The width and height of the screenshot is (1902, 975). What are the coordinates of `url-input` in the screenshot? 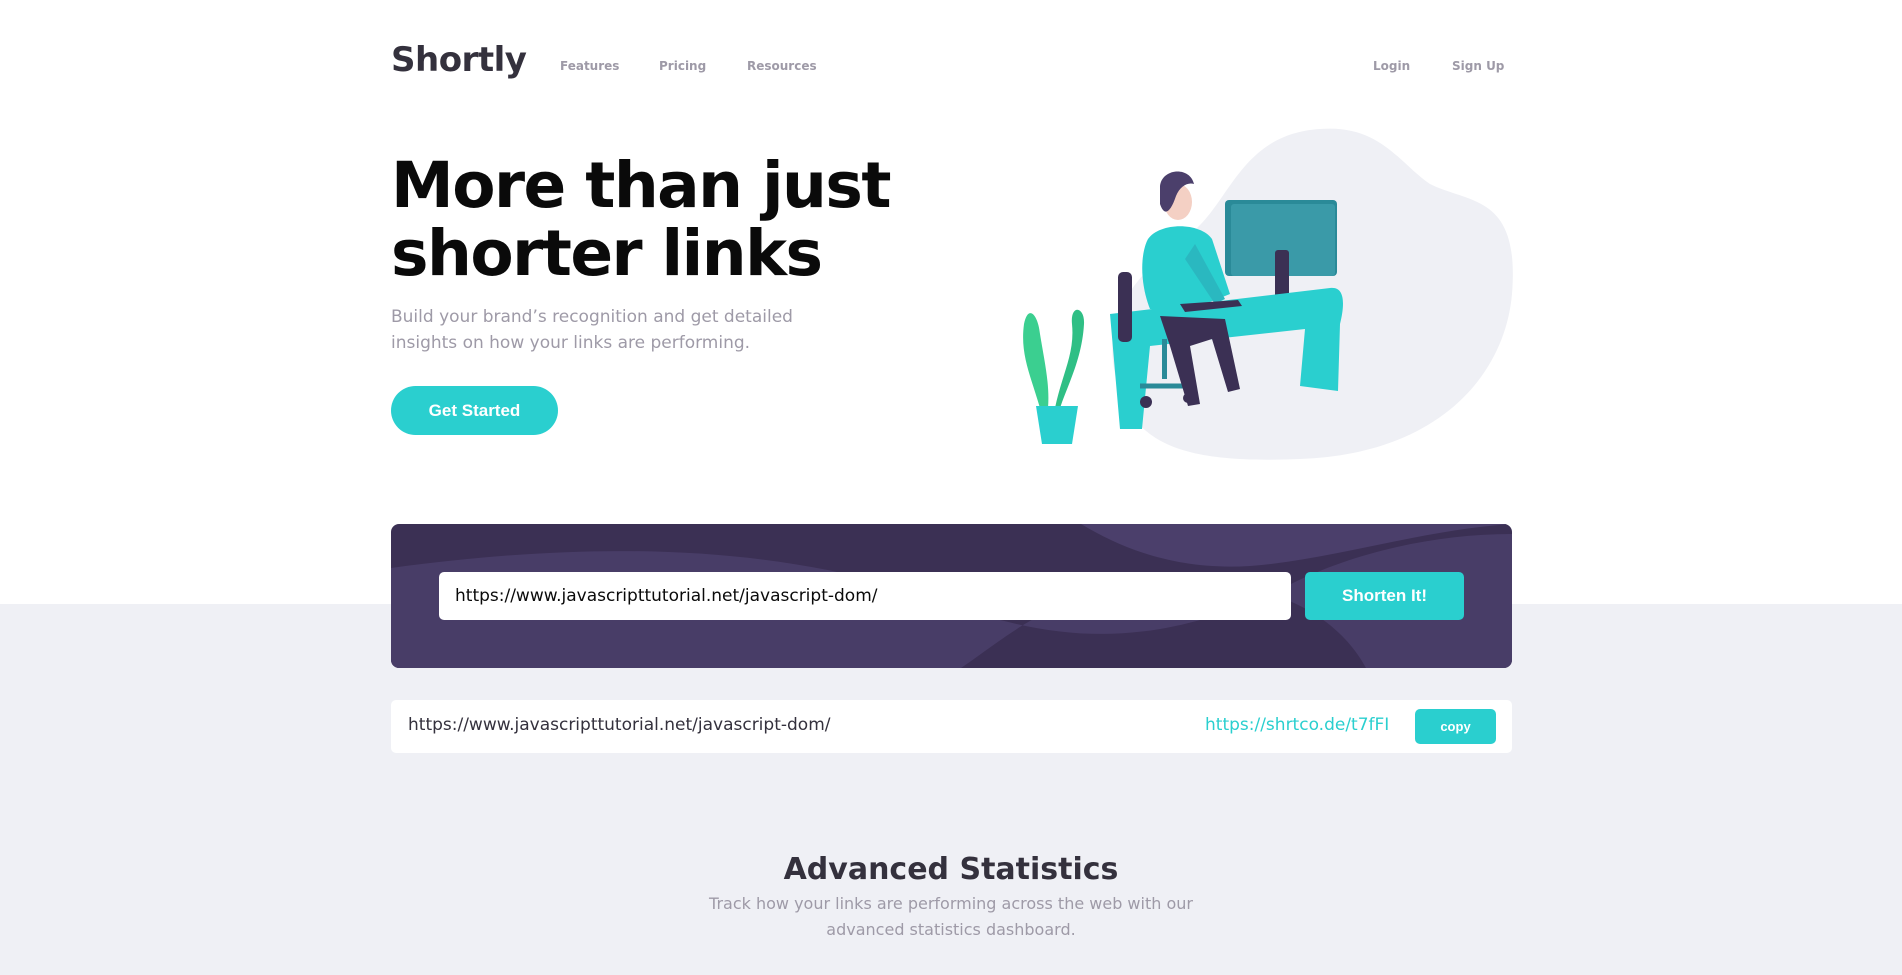 It's located at (865, 596).